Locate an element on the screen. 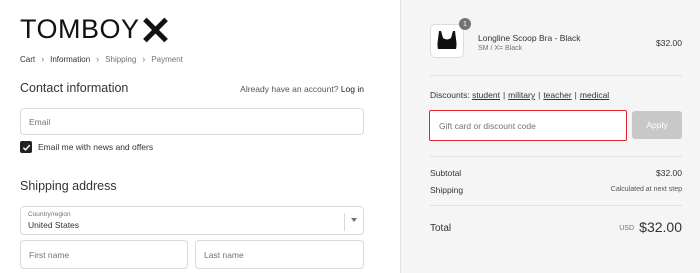 The height and width of the screenshot is (273, 700). discount-code-input: Gift card or discount code is located at coordinates (528, 125).